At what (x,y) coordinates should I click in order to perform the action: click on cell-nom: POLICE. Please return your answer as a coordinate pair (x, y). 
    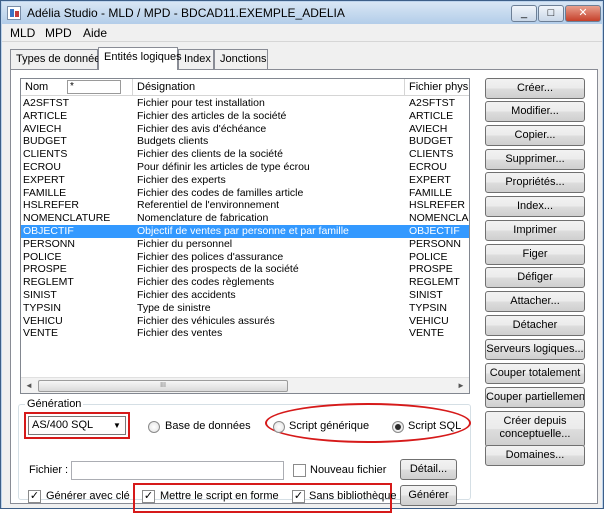
    Looking at the image, I should click on (42, 256).